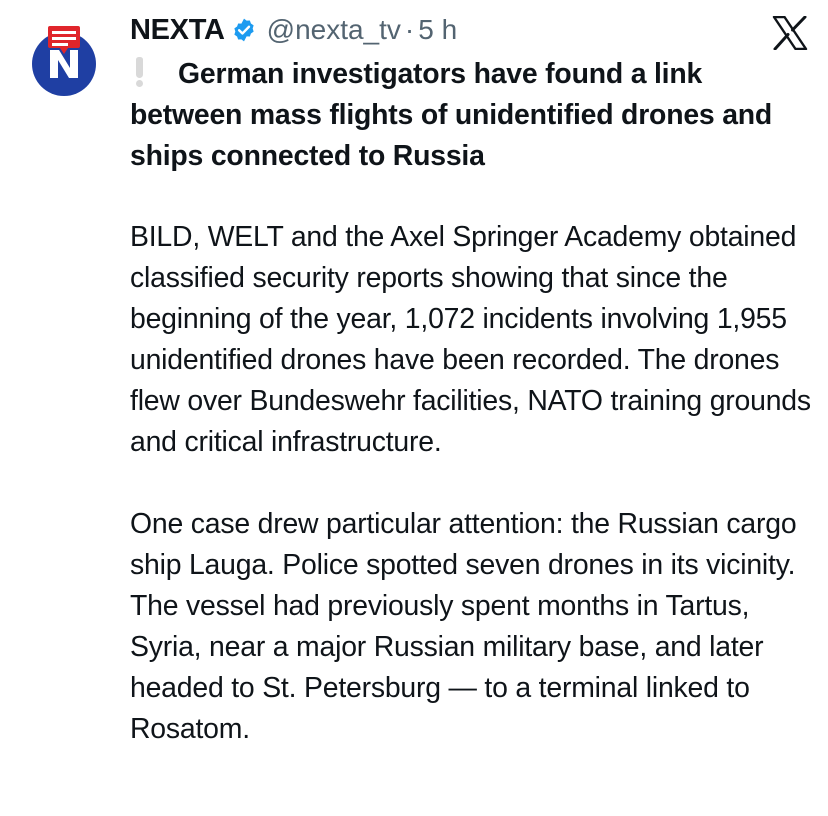  I want to click on author-handle: @nexta_tv, so click(334, 30).